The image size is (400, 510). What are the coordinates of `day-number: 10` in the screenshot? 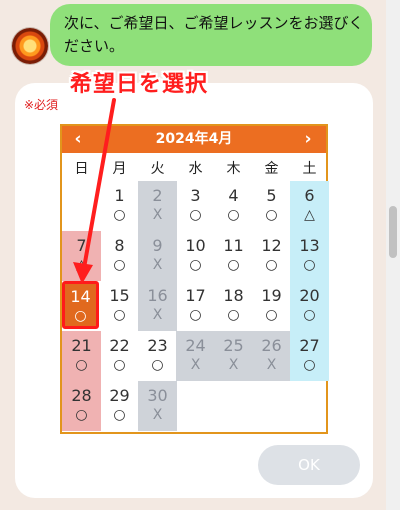 It's located at (195, 245).